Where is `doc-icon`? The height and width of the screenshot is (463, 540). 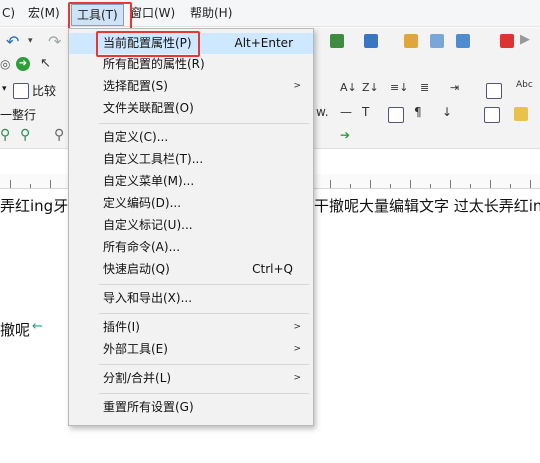 doc-icon is located at coordinates (337, 41).